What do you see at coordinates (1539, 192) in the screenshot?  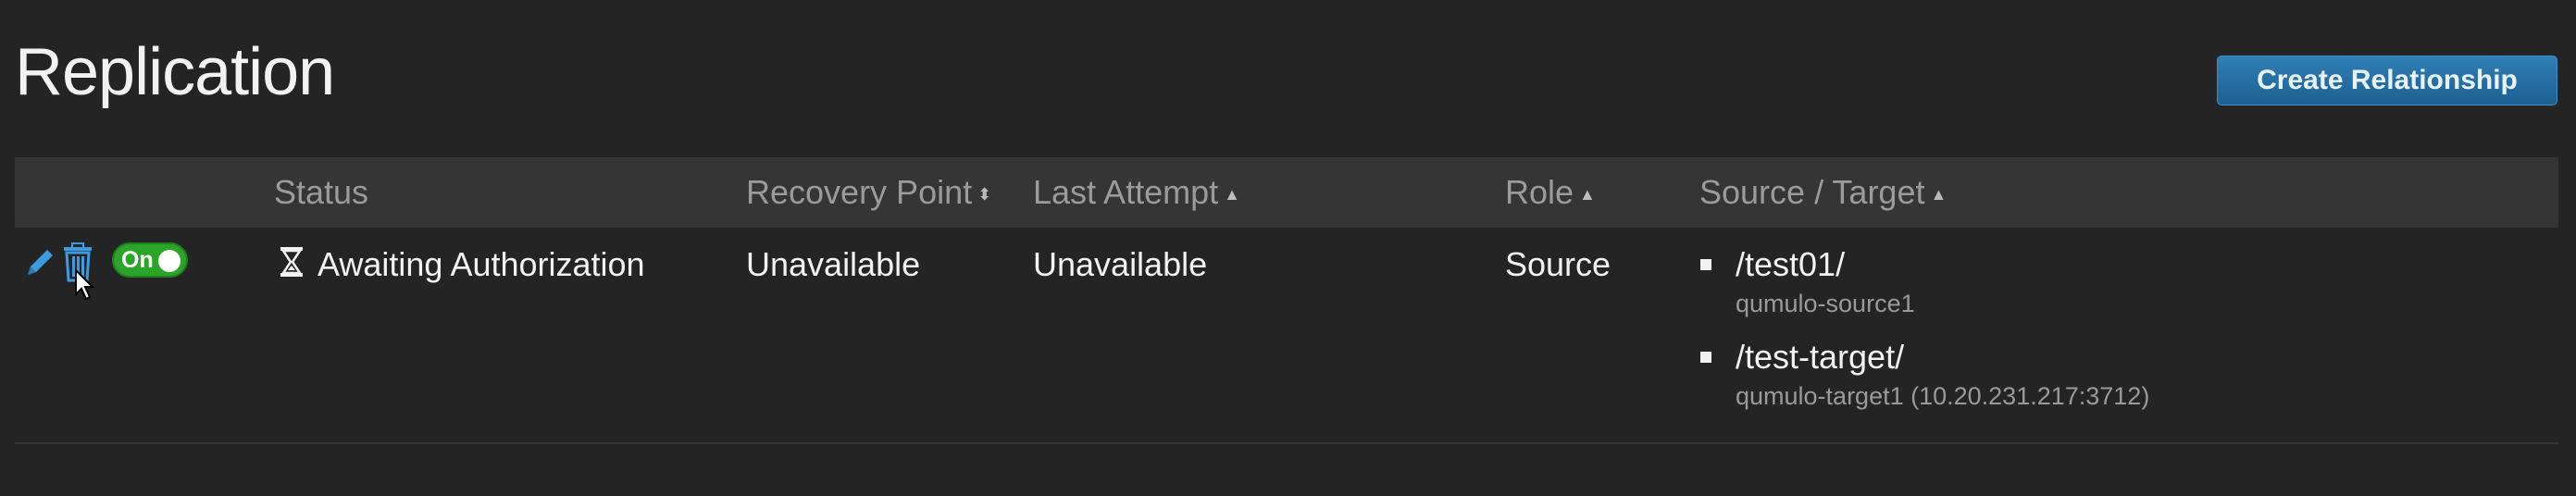 I see `column-header-role-label: Role` at bounding box center [1539, 192].